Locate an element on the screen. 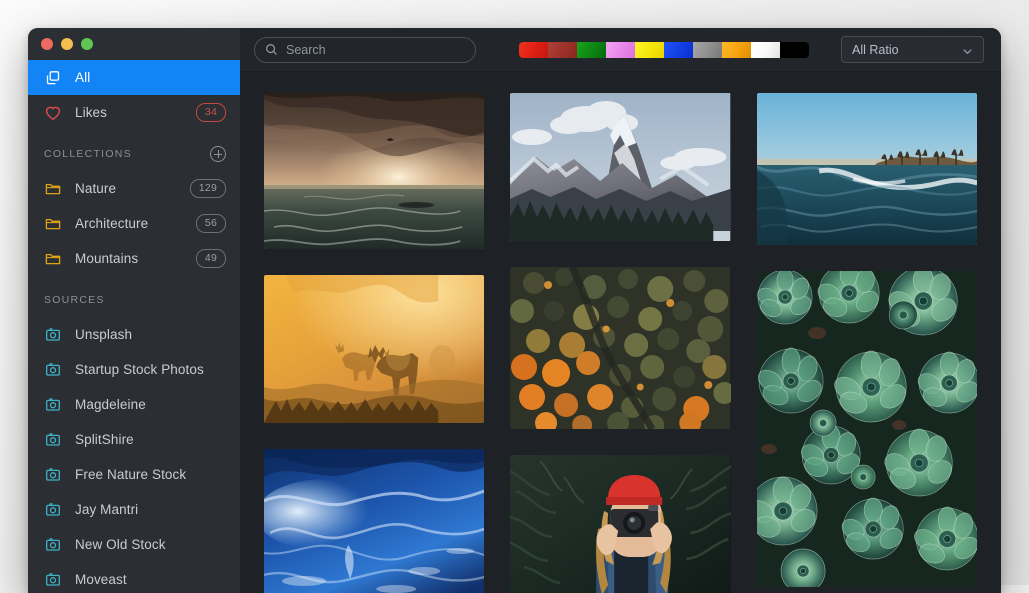  section-title: SOURCES is located at coordinates (135, 300).